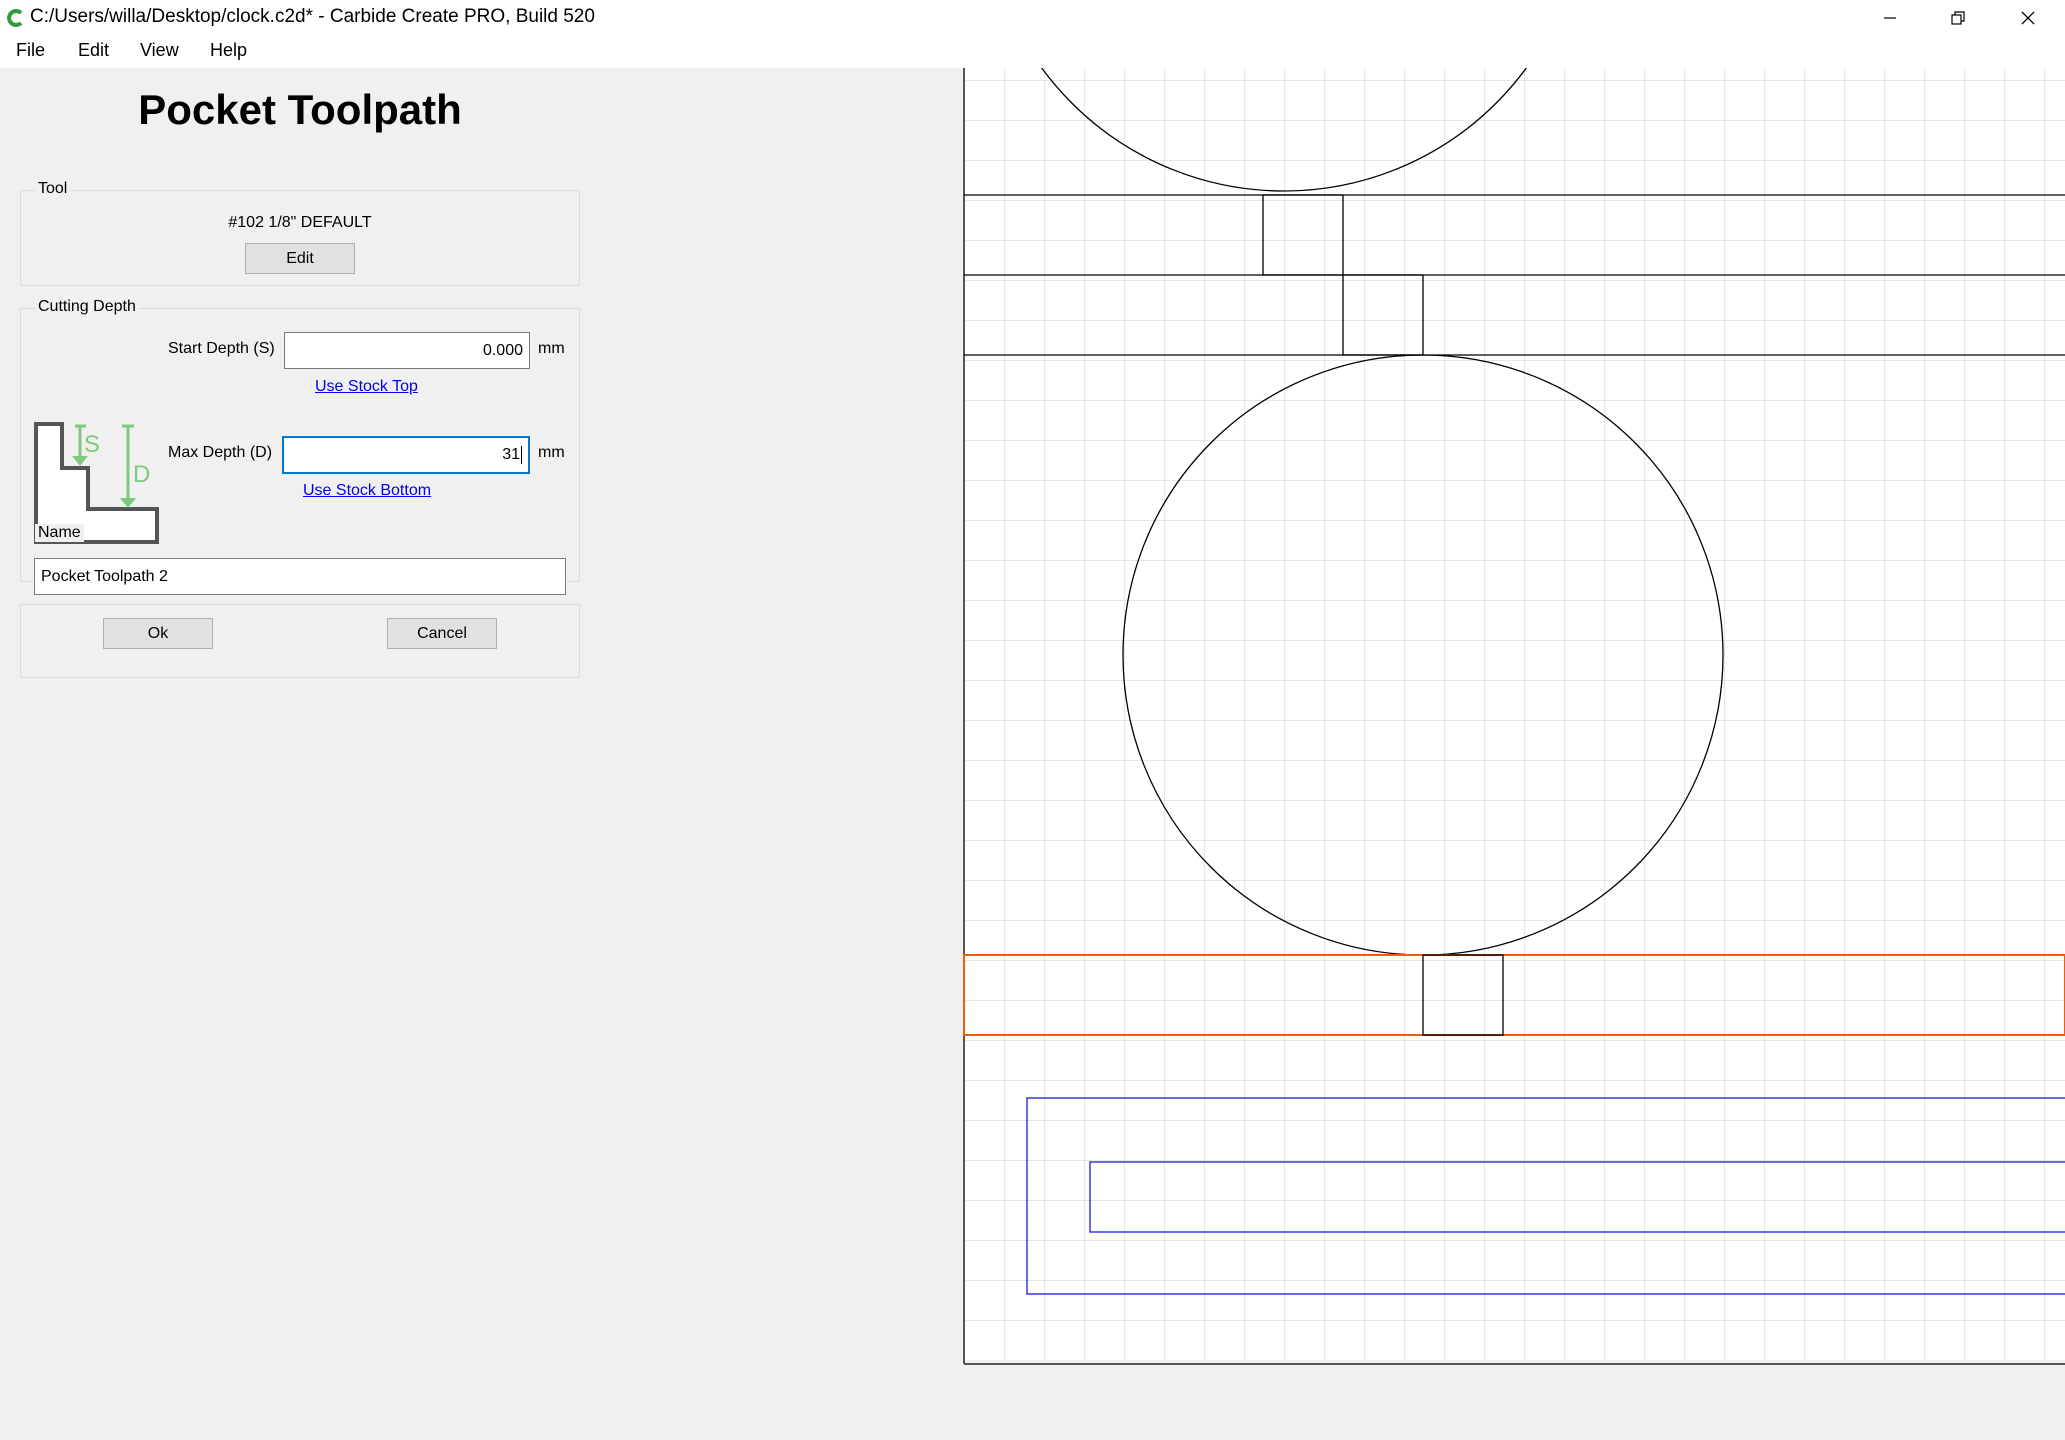 This screenshot has width=2065, height=1440. I want to click on cutting-depth-group-label: Cutting Depth, so click(87, 307).